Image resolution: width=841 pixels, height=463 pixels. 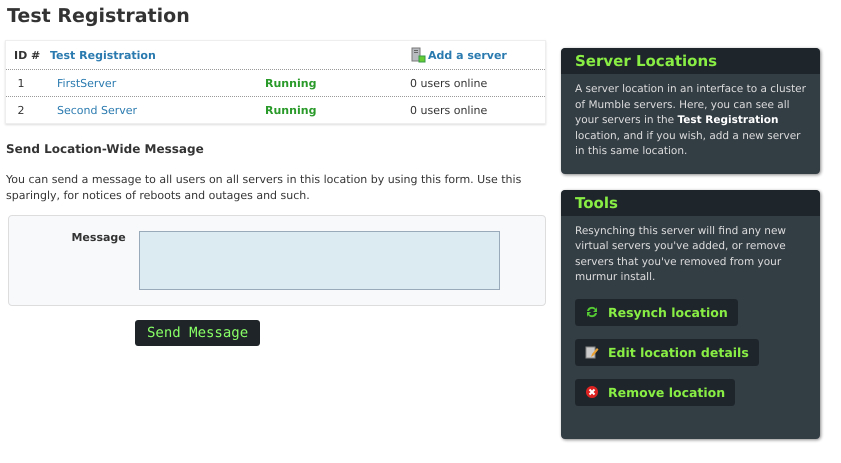 I want to click on send-message-button: Send Message, so click(x=197, y=333).